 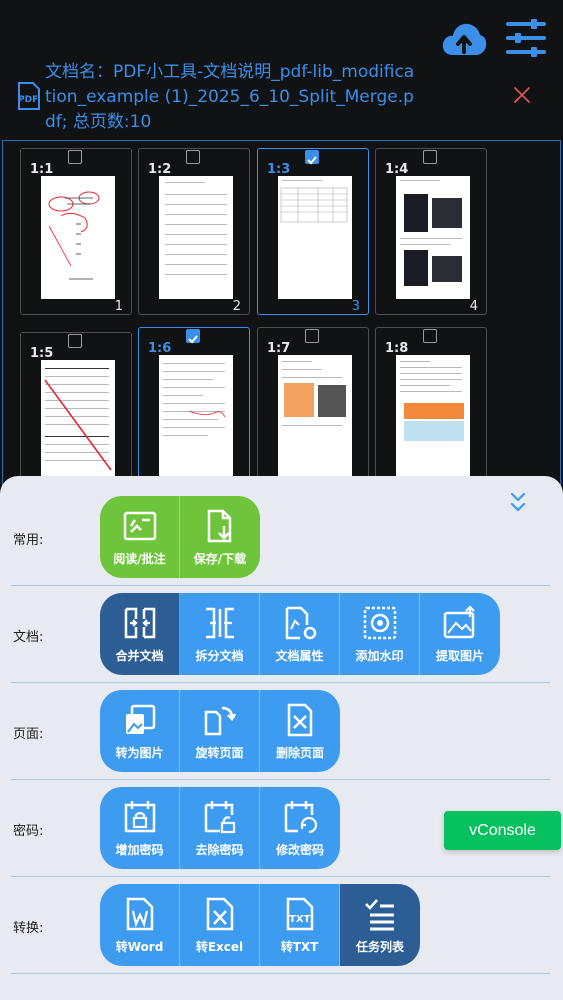 I want to click on delete-page-icon, so click(x=300, y=720).